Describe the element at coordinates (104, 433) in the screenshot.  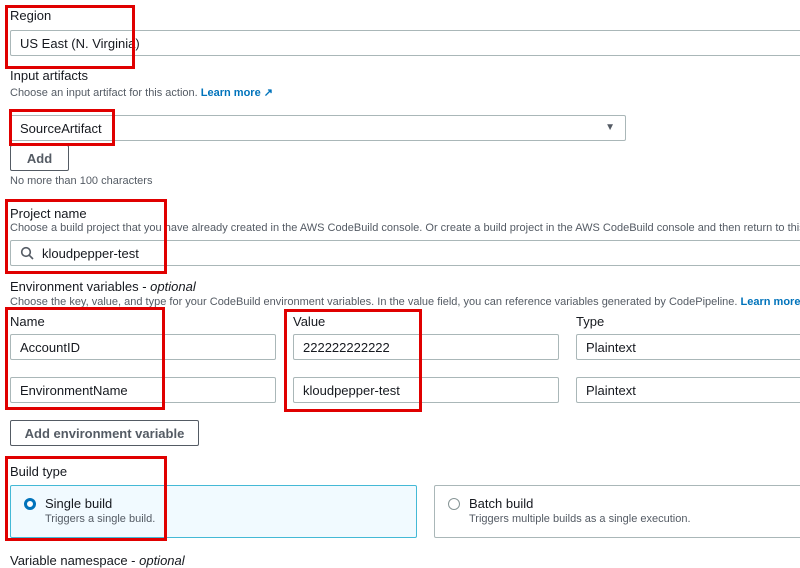
I see `add-environment-variable-button: Add environment variable` at that location.